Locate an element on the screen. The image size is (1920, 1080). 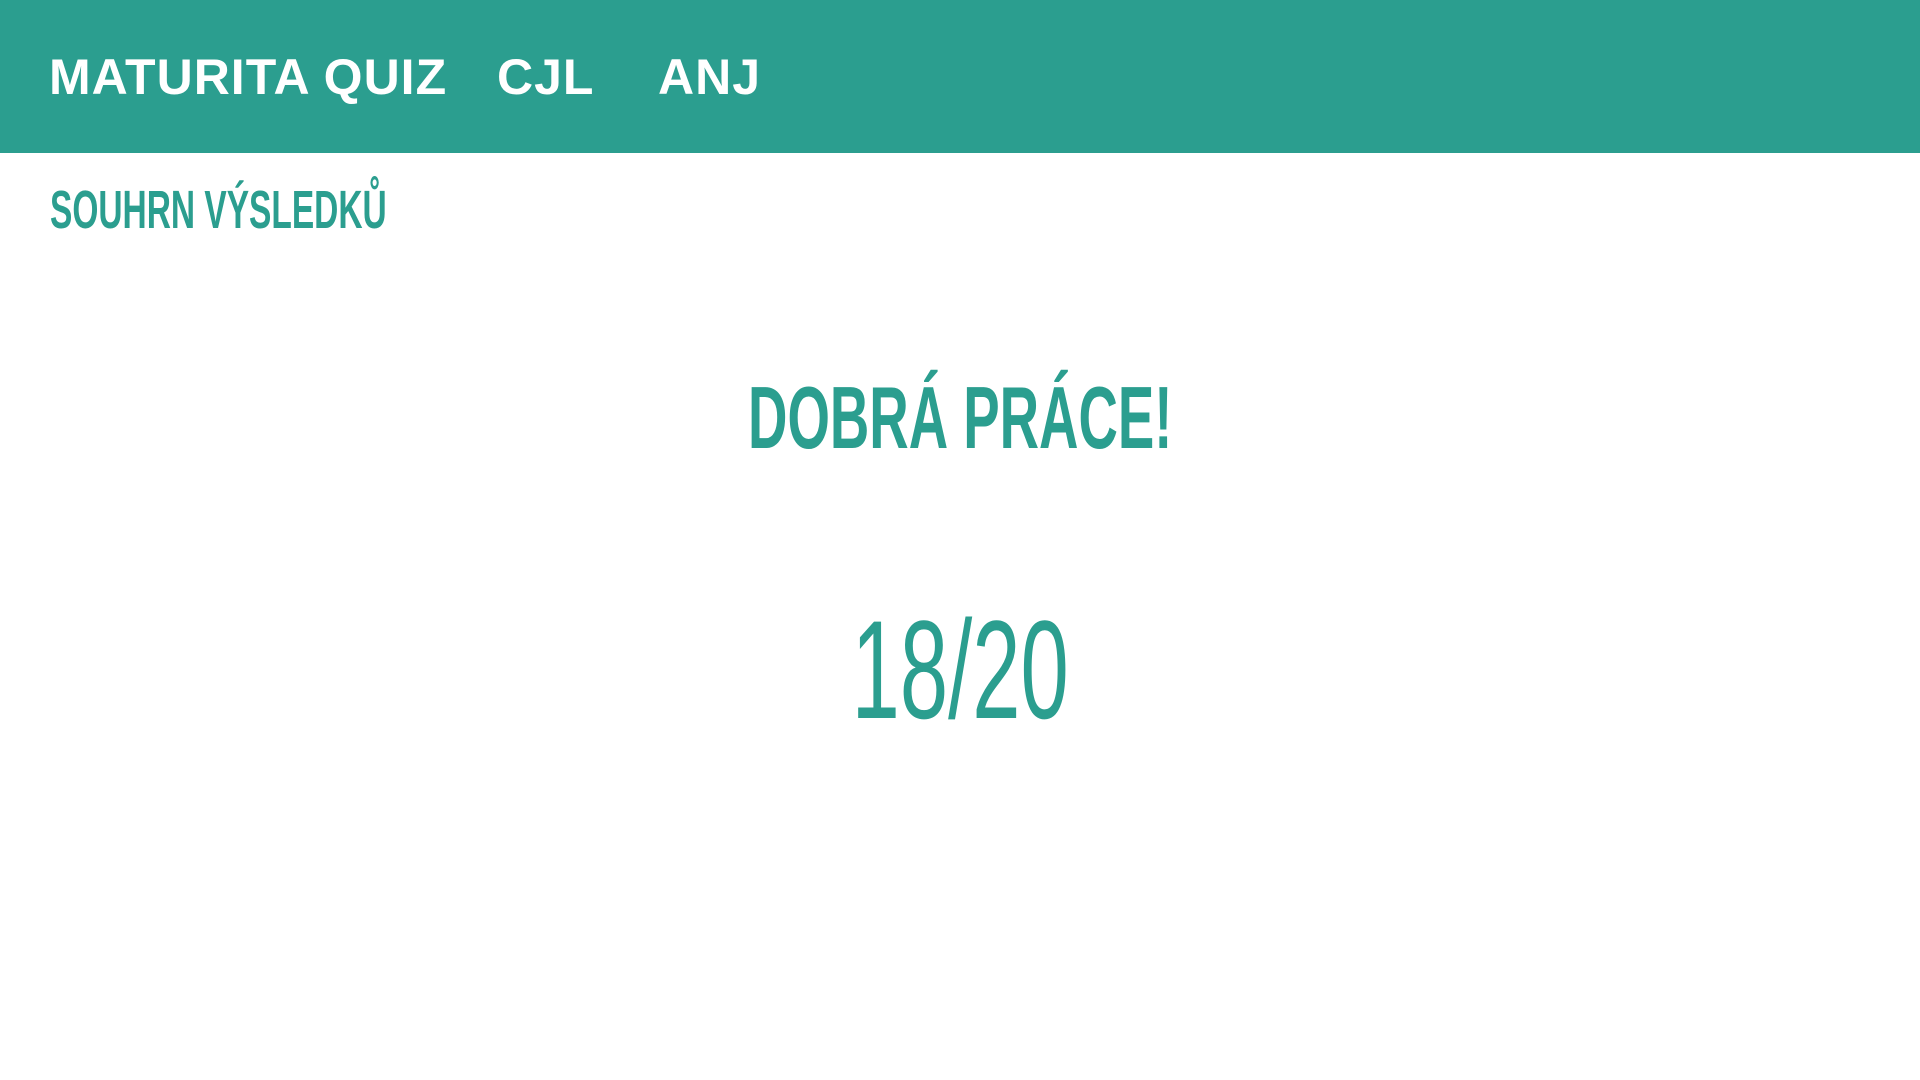
headline-container: DOBRÁ PRÁCE! is located at coordinates (960, 418).